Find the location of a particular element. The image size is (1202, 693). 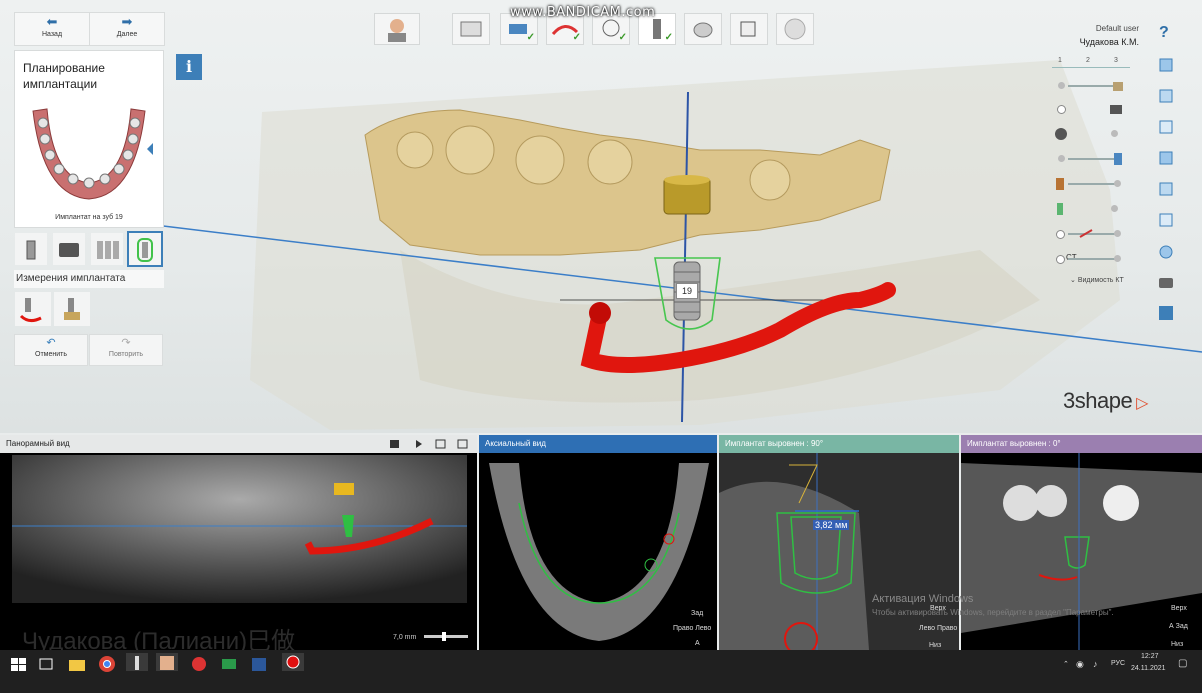

aligned-90-orient-side: Лево Право is located at coordinates (938, 628).